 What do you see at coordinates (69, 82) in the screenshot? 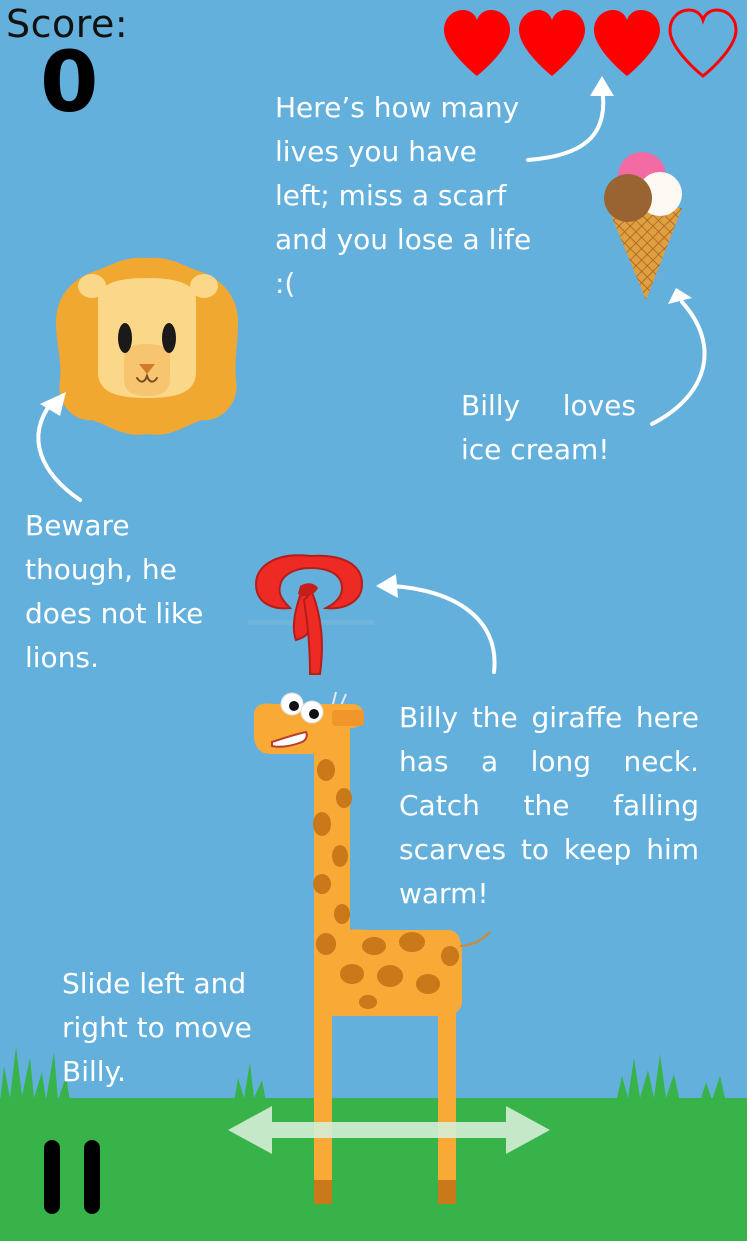
I see `score-value: 0` at bounding box center [69, 82].